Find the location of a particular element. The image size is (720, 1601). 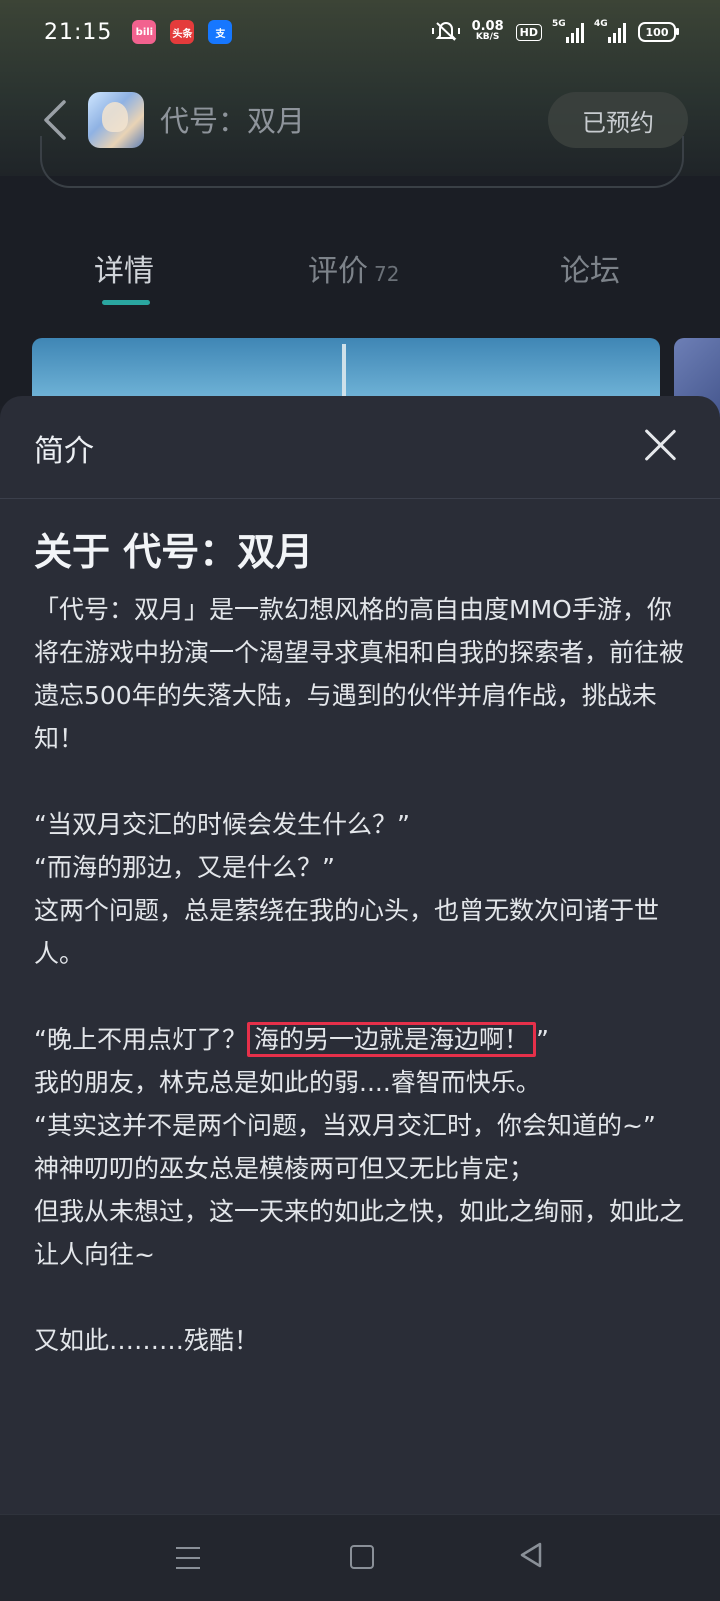

tab-details-label: 详情 is located at coordinates (124, 271).